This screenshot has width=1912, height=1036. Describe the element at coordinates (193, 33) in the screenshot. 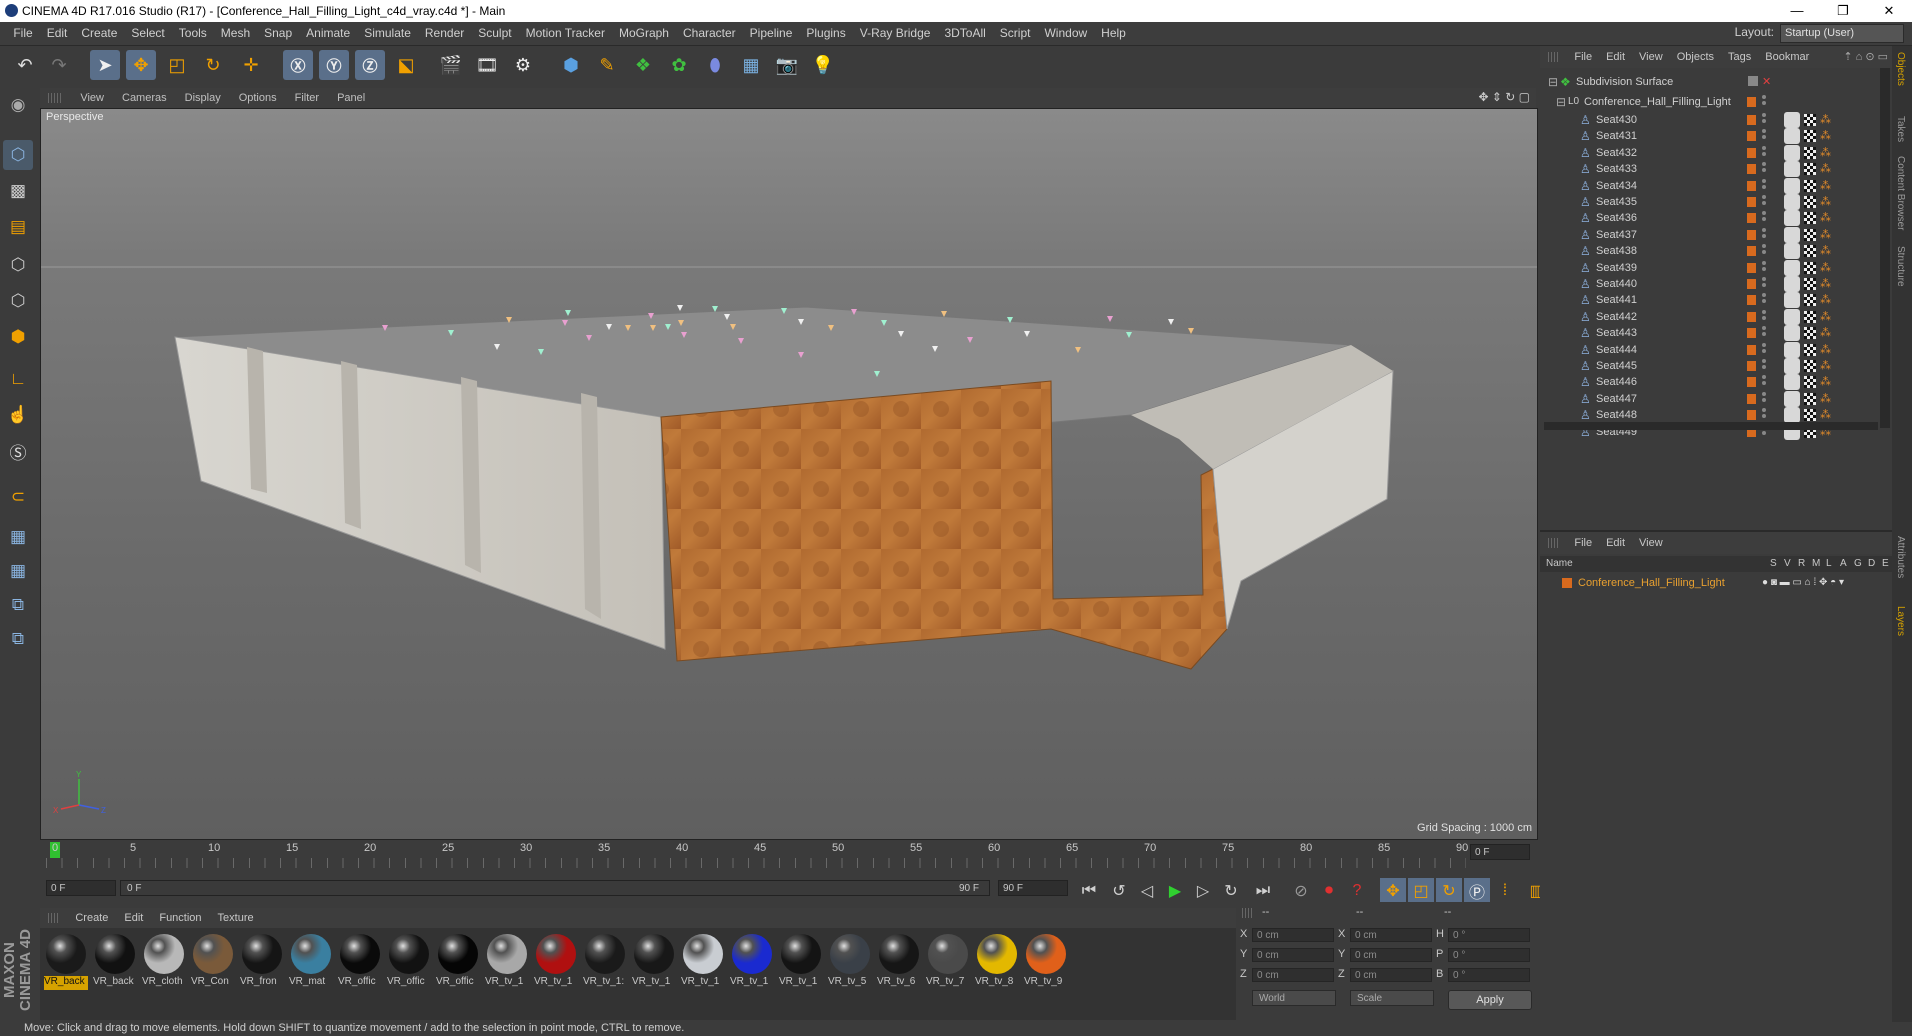

I see `menu-tools: Tools` at that location.